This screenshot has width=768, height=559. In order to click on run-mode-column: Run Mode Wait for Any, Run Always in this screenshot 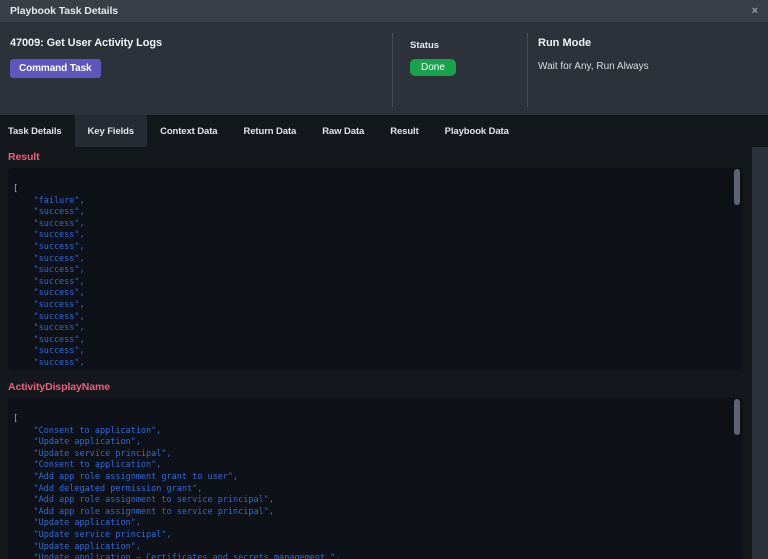, I will do `click(647, 70)`.